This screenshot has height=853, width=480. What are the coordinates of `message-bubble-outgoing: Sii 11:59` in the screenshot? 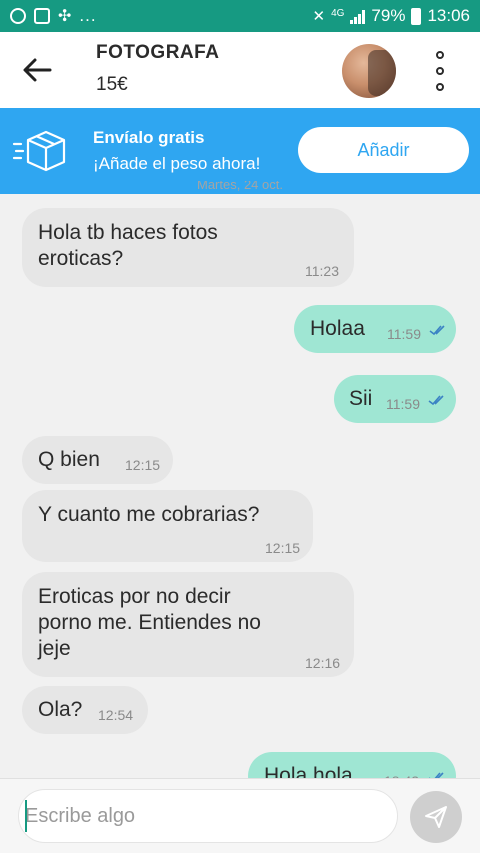 It's located at (395, 399).